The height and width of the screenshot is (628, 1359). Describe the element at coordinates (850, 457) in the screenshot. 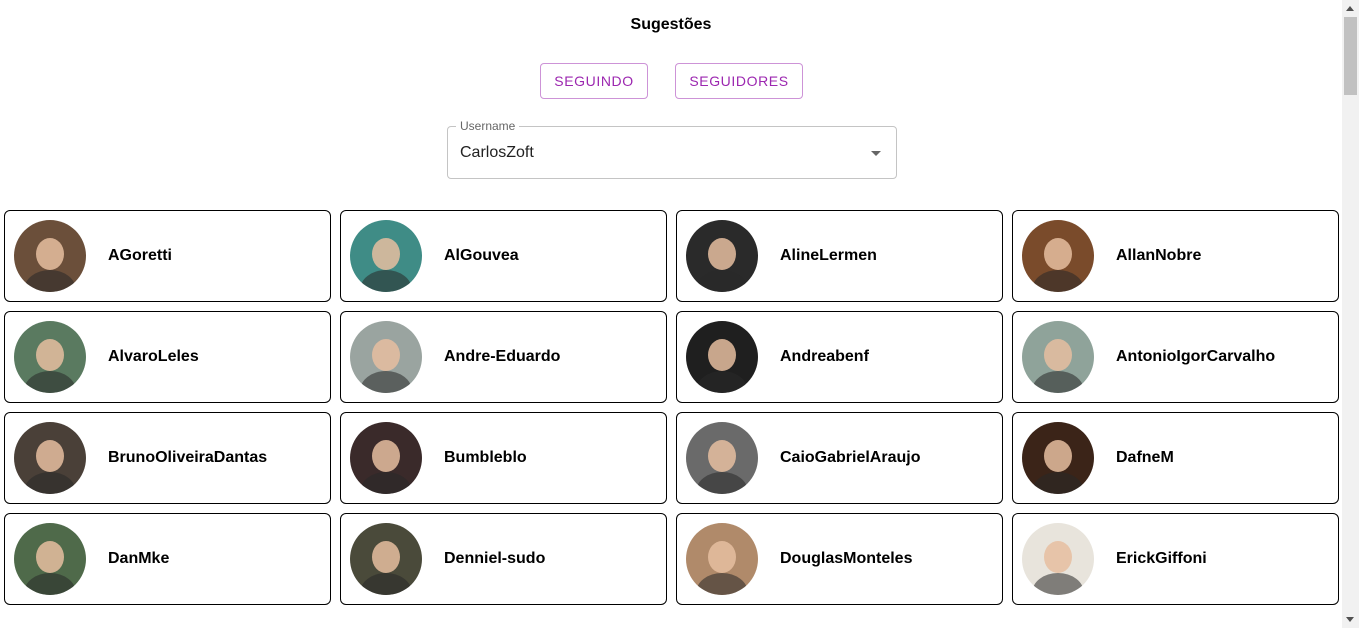

I see `user-card-username: CaioGabrielAraujo` at that location.